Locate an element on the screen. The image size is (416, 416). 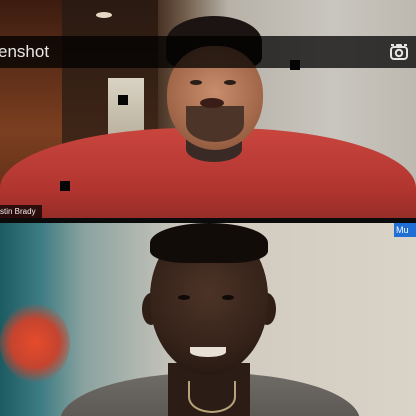
camera-icon is located at coordinates (399, 52).